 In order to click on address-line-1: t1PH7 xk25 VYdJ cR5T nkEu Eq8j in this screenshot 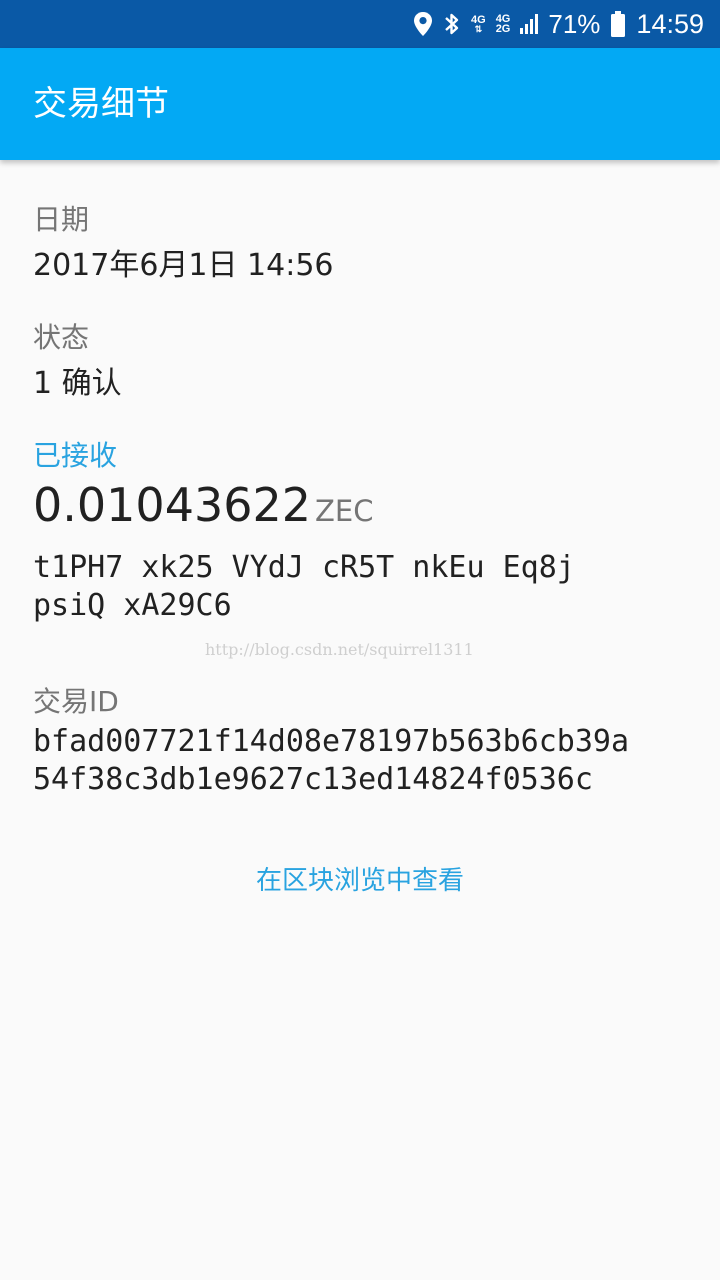, I will do `click(304, 567)`.